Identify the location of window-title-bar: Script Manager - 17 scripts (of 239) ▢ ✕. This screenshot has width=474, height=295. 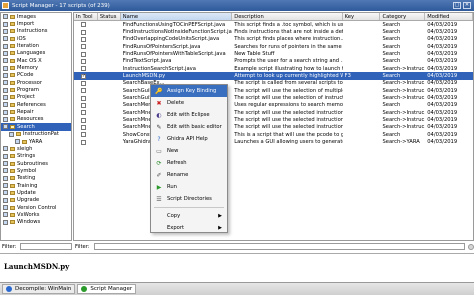
(237, 5).